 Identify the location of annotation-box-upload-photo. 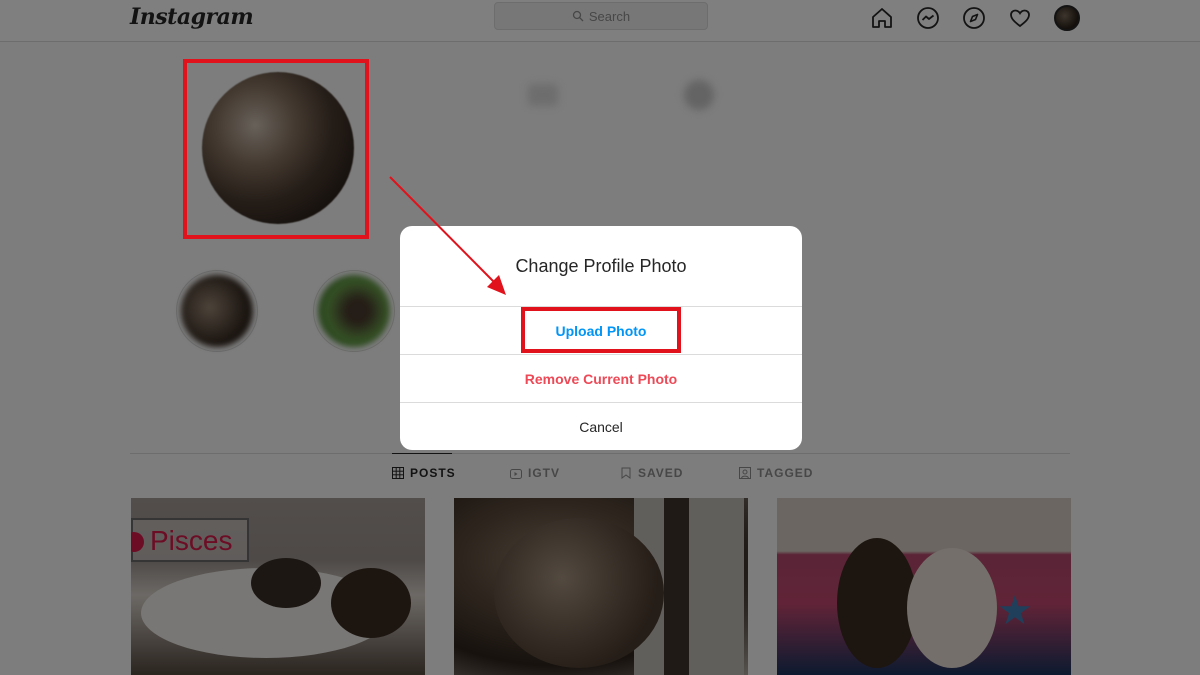
(601, 330).